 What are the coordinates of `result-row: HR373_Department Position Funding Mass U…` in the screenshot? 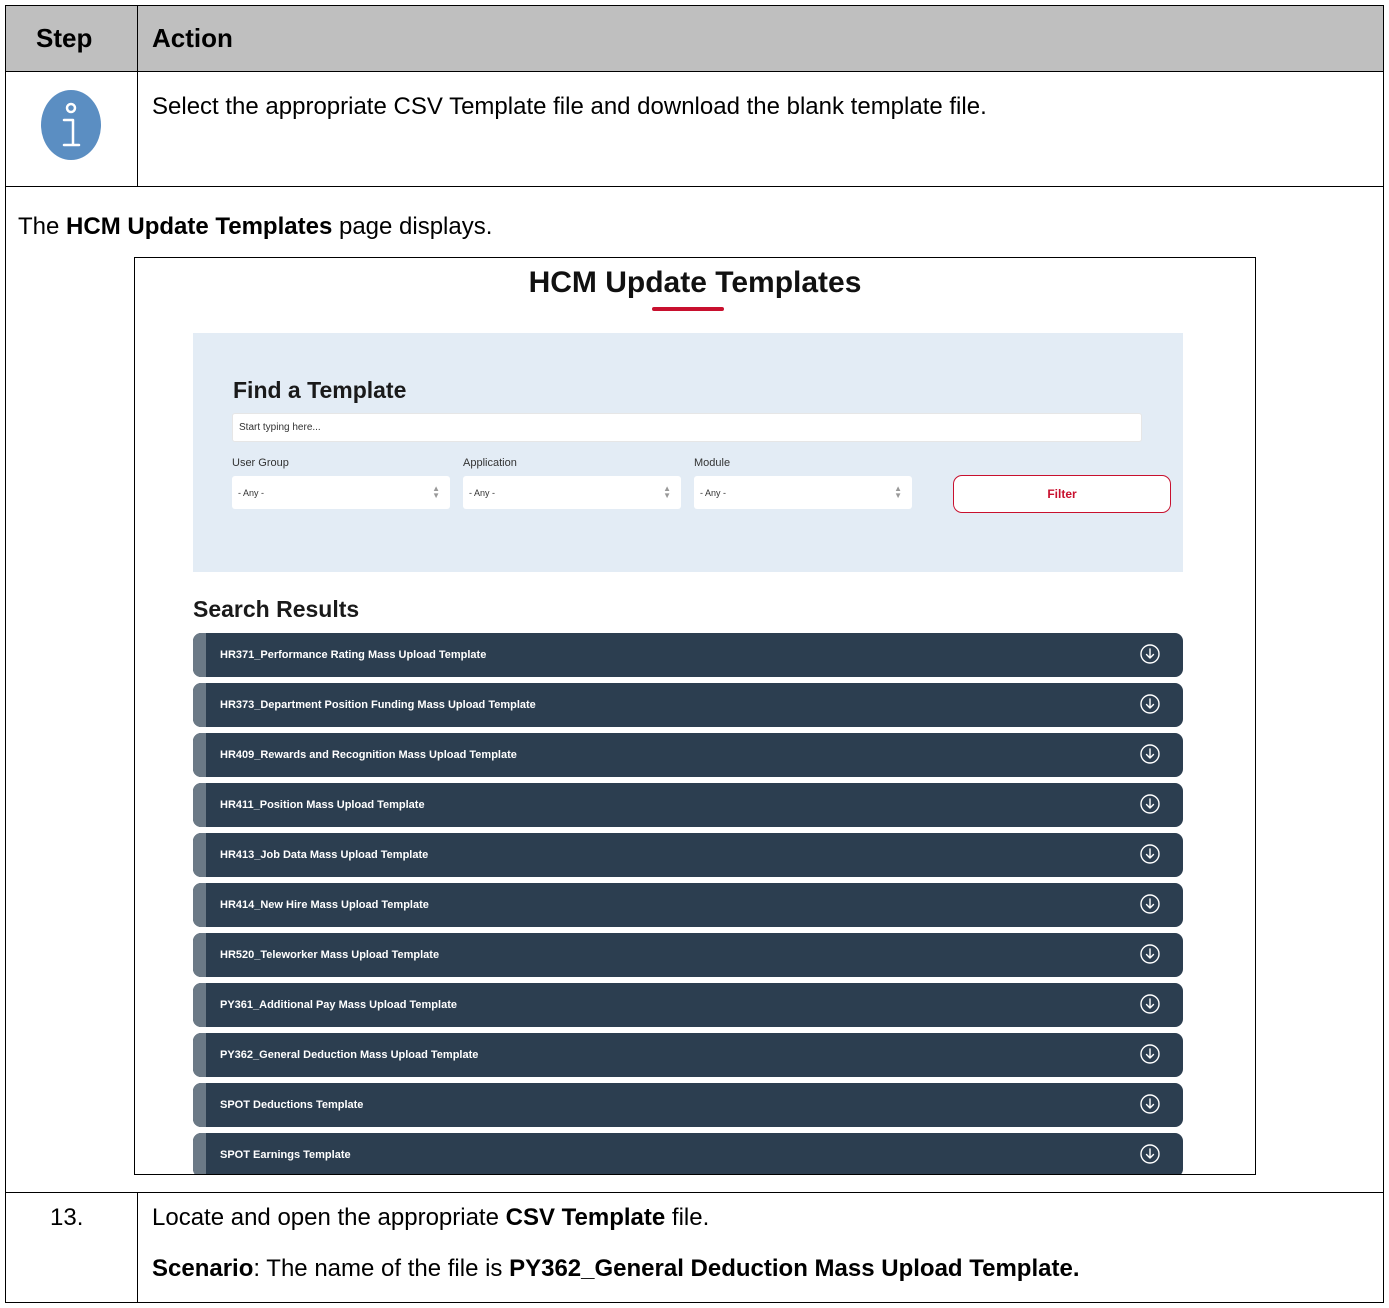 It's located at (688, 705).